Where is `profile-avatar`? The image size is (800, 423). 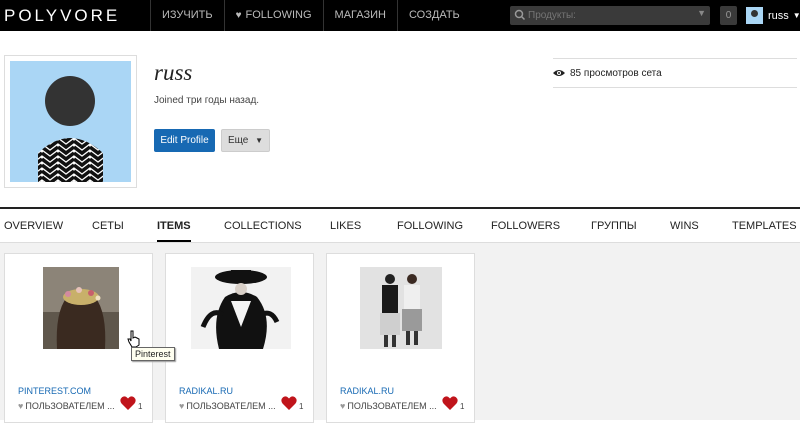 profile-avatar is located at coordinates (70, 121).